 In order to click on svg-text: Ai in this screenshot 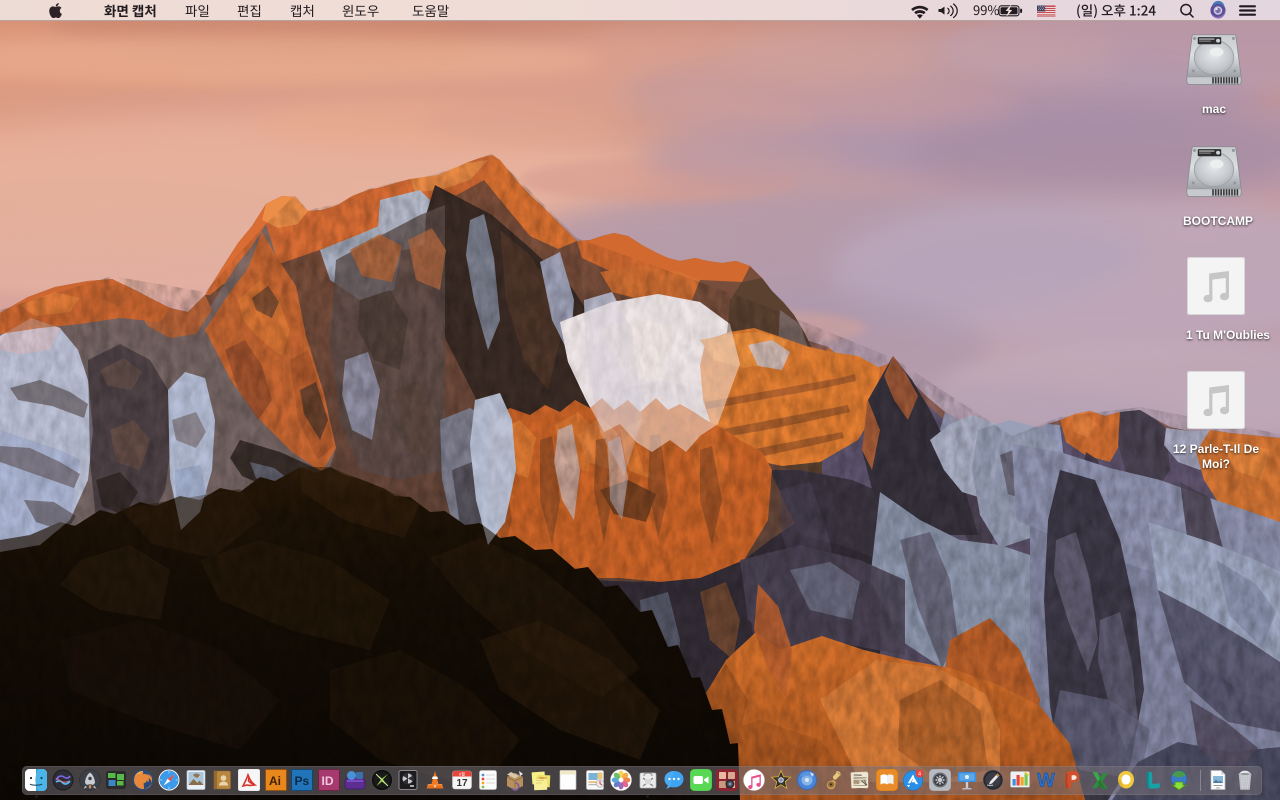, I will do `click(275, 781)`.